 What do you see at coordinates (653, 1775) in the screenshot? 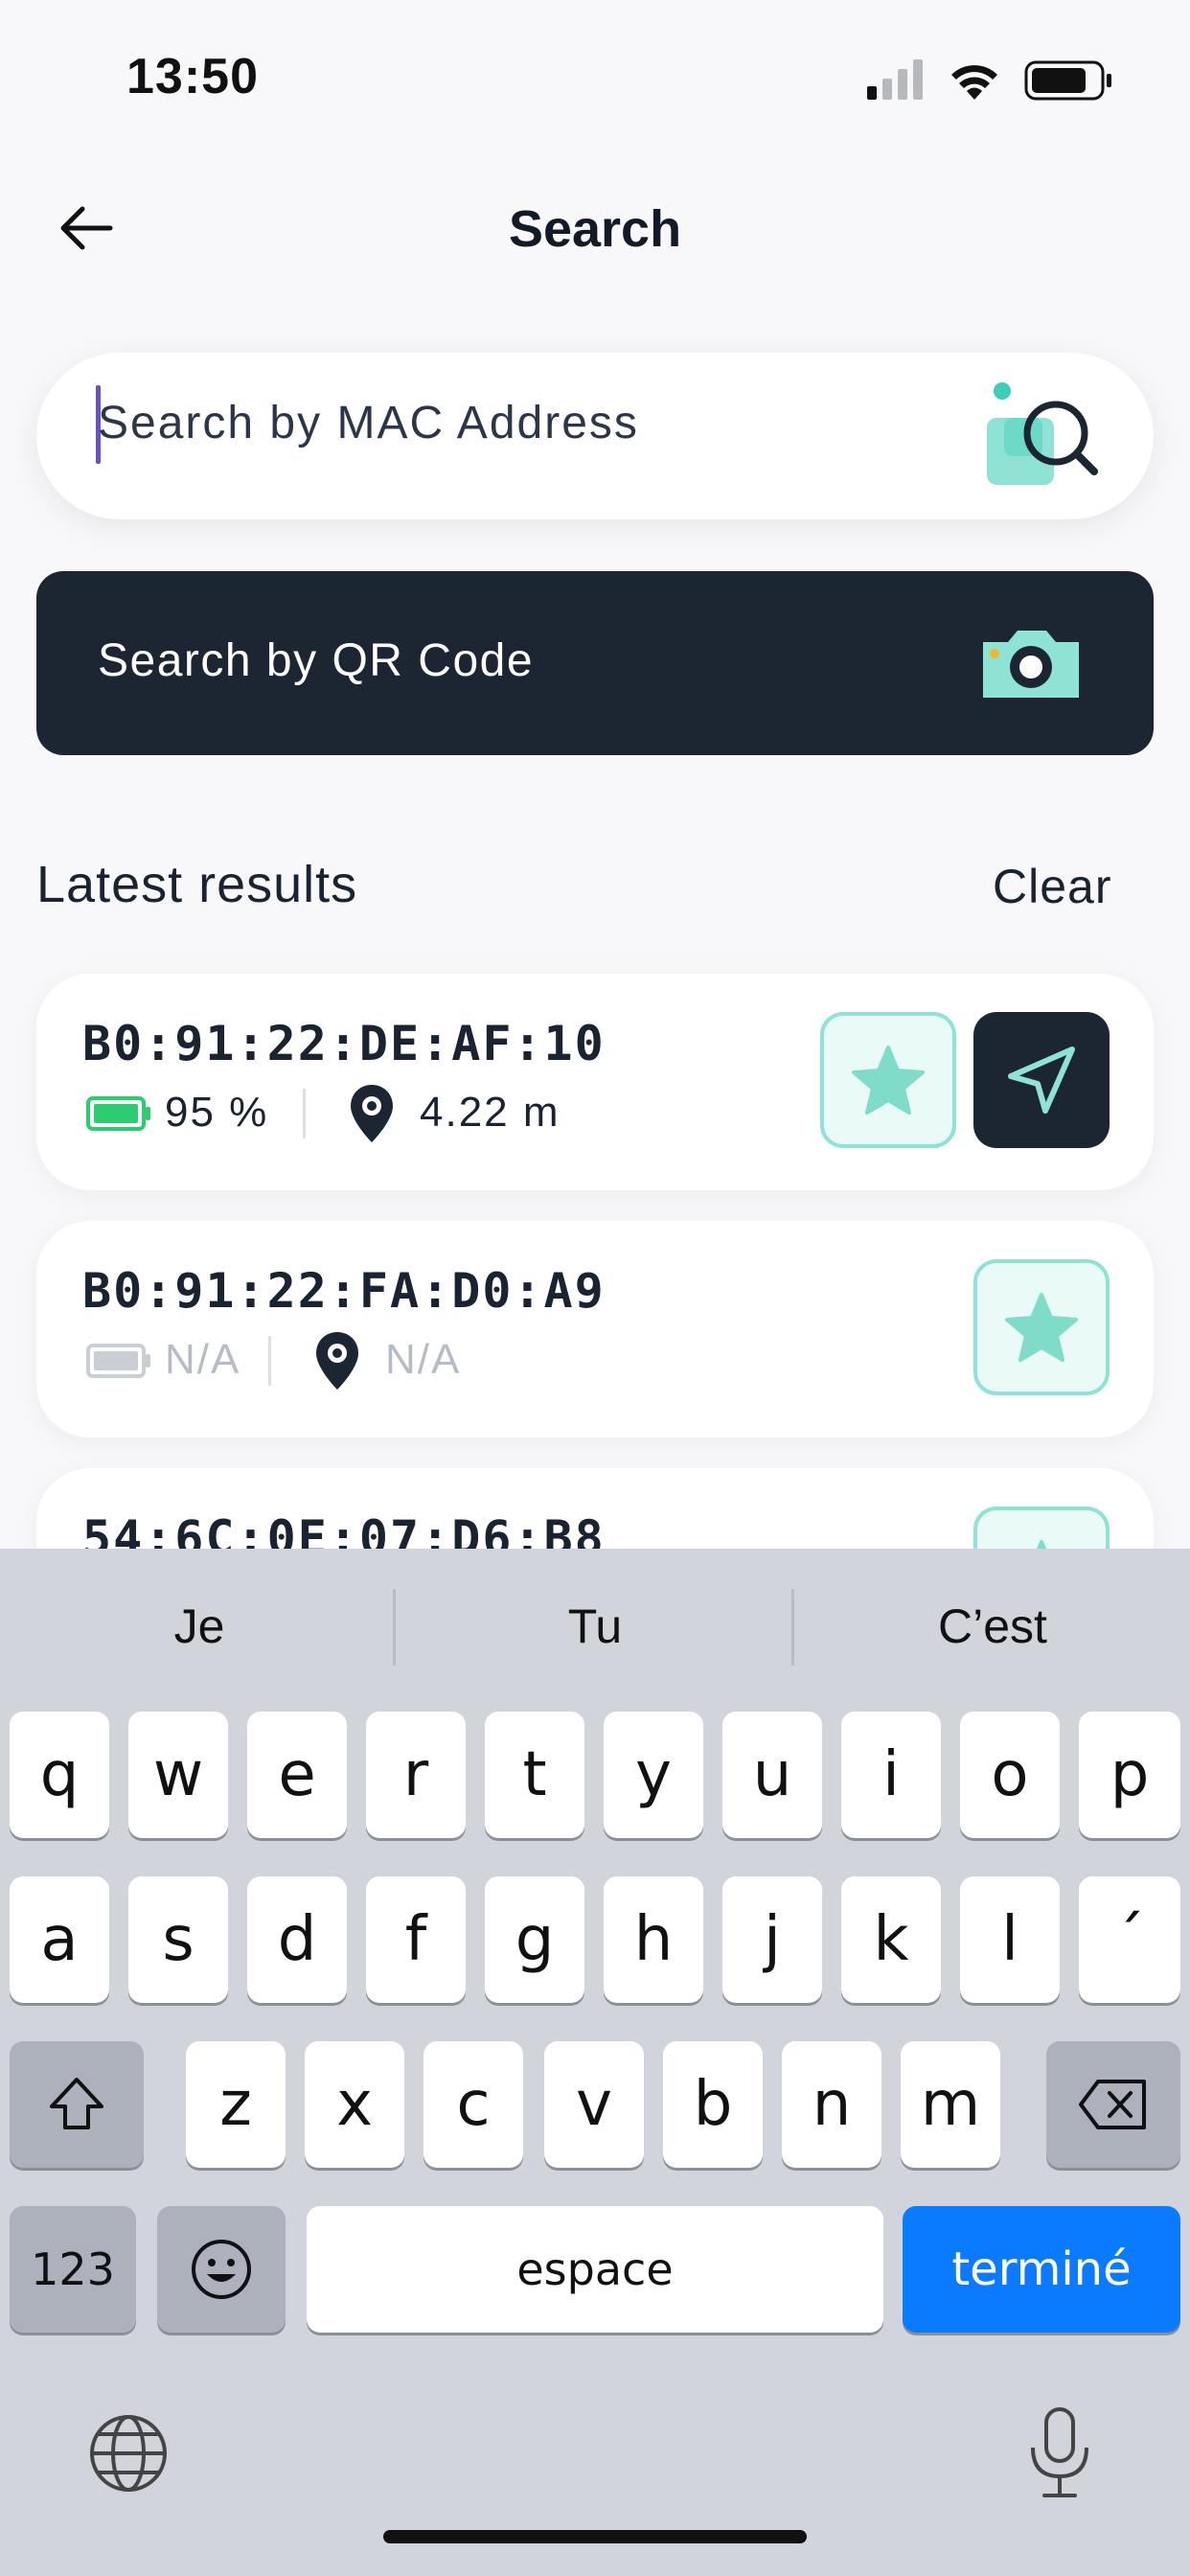
I see `key-y: y` at bounding box center [653, 1775].